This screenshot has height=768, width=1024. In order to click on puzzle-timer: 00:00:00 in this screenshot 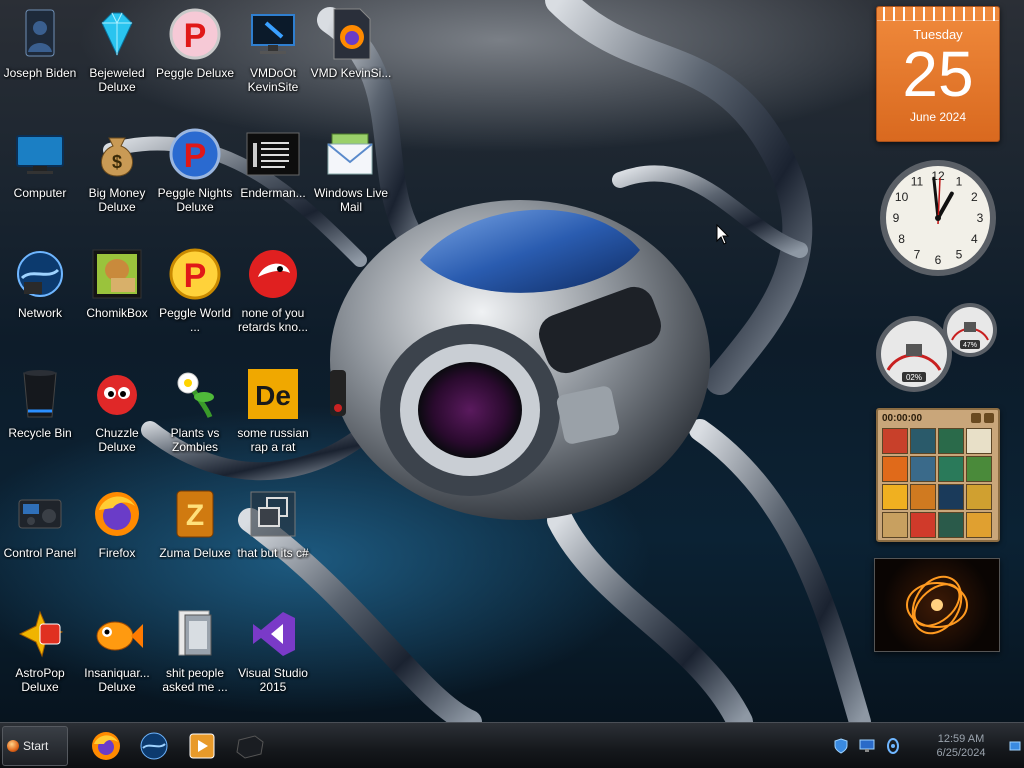, I will do `click(902, 418)`.